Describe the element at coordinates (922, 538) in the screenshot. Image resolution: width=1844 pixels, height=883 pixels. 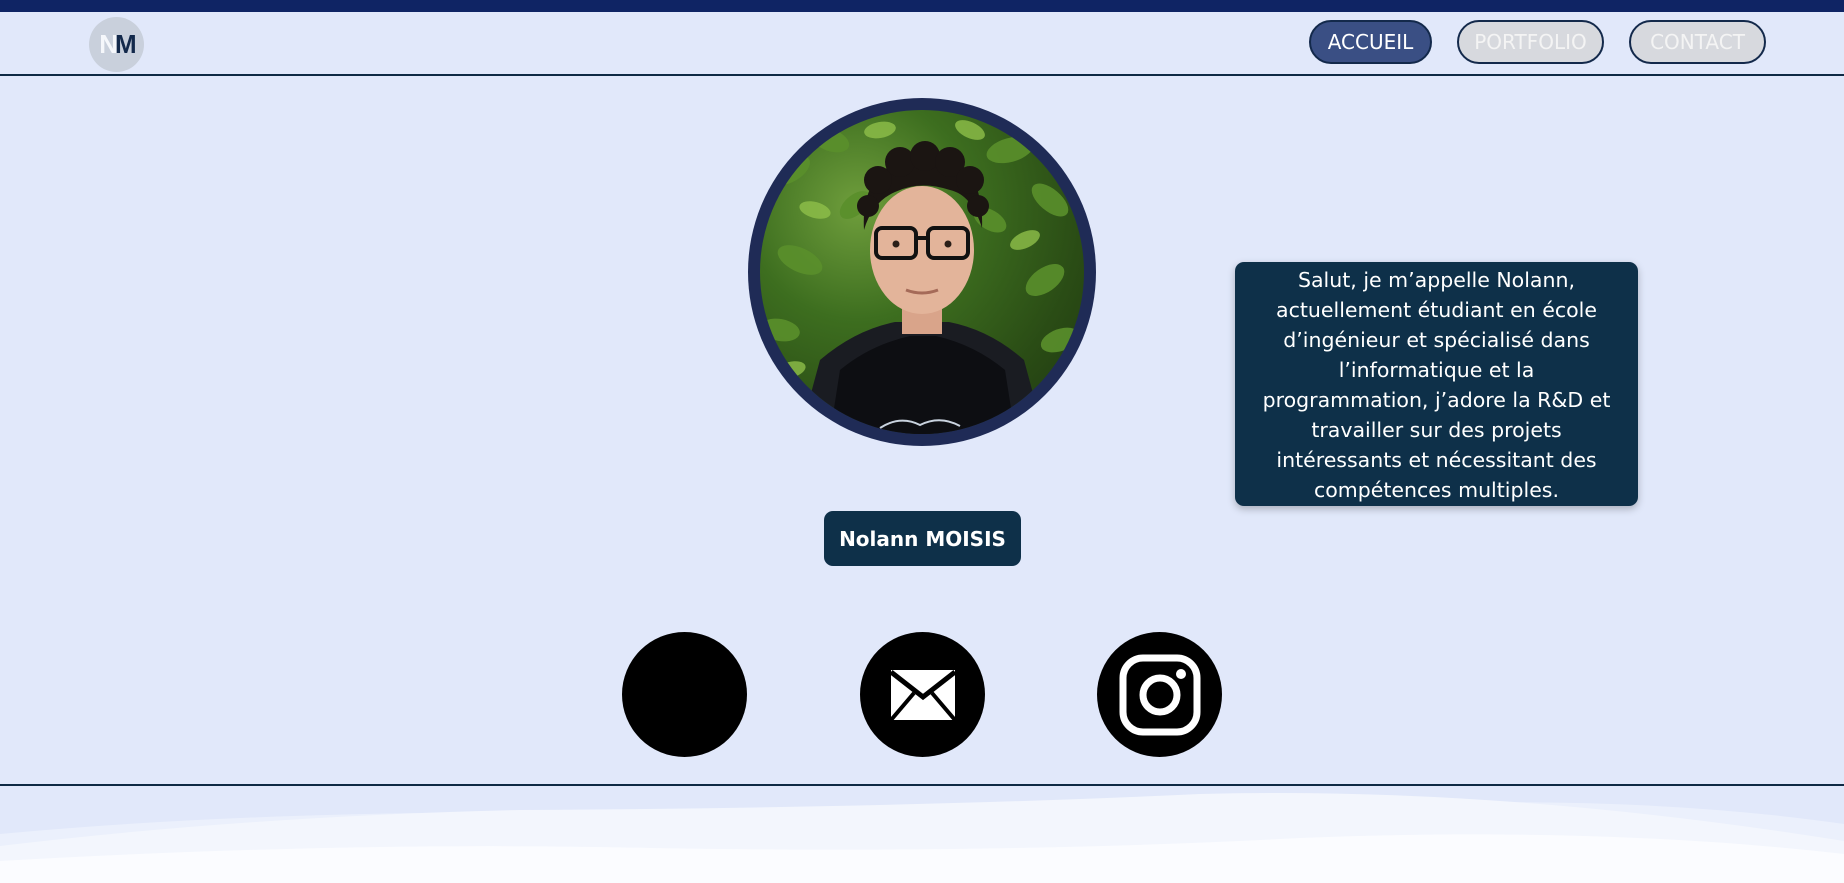
I see `name-badge: Nolann MOISIS` at that location.